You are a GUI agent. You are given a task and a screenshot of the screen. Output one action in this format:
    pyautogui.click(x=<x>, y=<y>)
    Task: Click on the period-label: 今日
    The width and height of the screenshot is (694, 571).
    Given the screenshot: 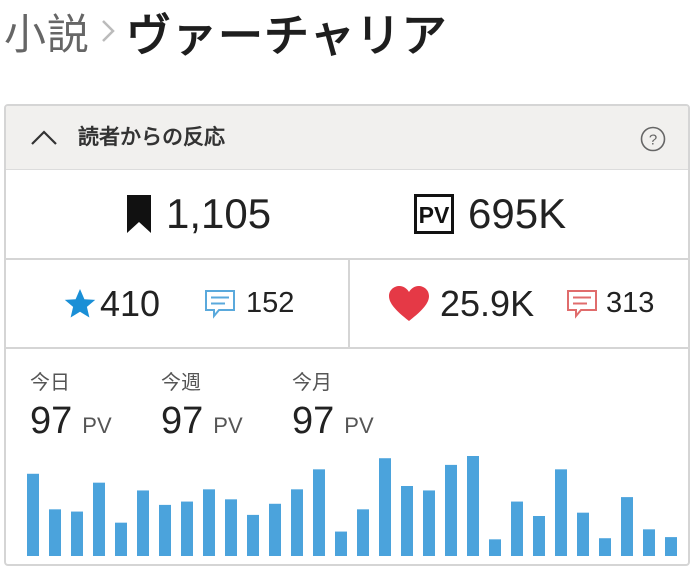 What is the action you would take?
    pyautogui.click(x=50, y=382)
    